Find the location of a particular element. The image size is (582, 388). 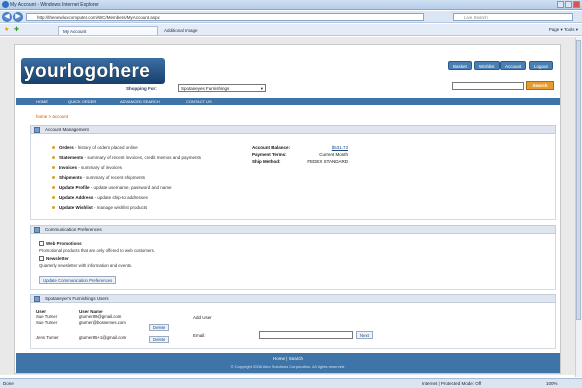

email-field is located at coordinates (306, 335).